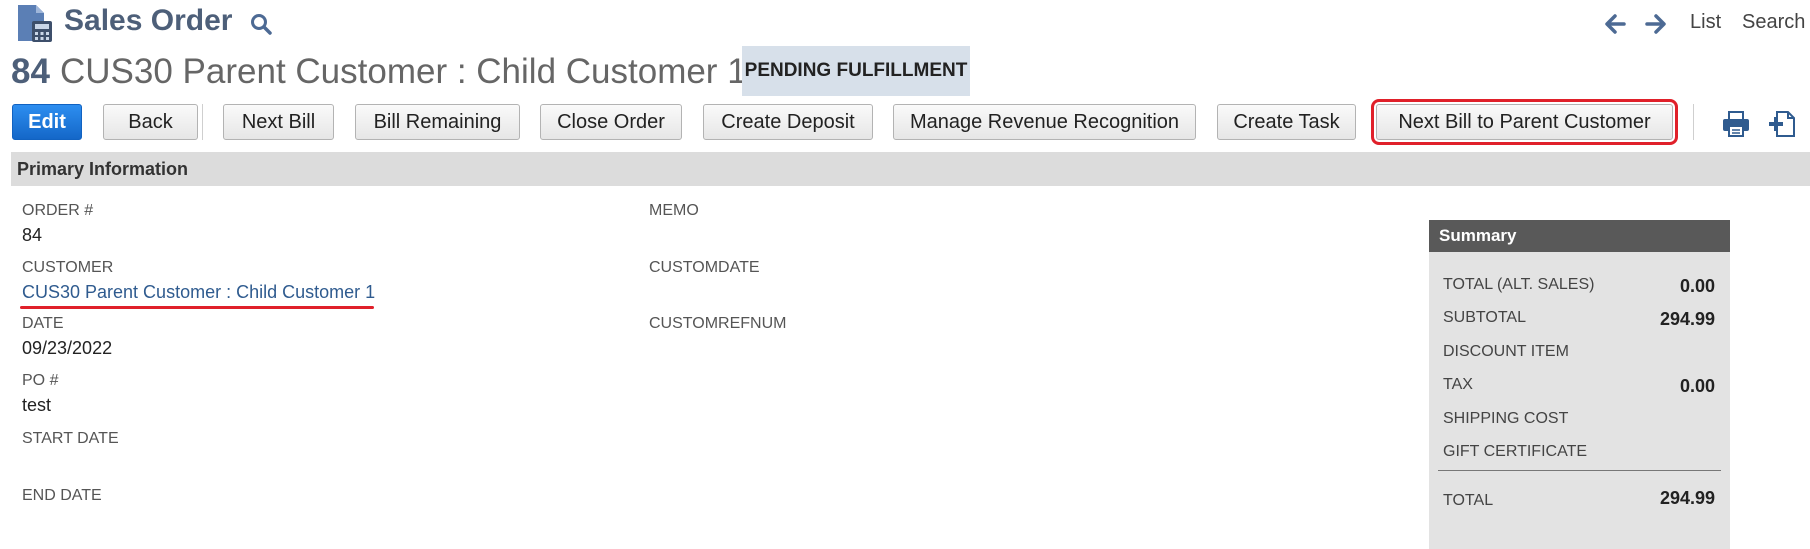 This screenshot has height=549, width=1810. Describe the element at coordinates (1286, 122) in the screenshot. I see `create-task-button: Create Task` at that location.